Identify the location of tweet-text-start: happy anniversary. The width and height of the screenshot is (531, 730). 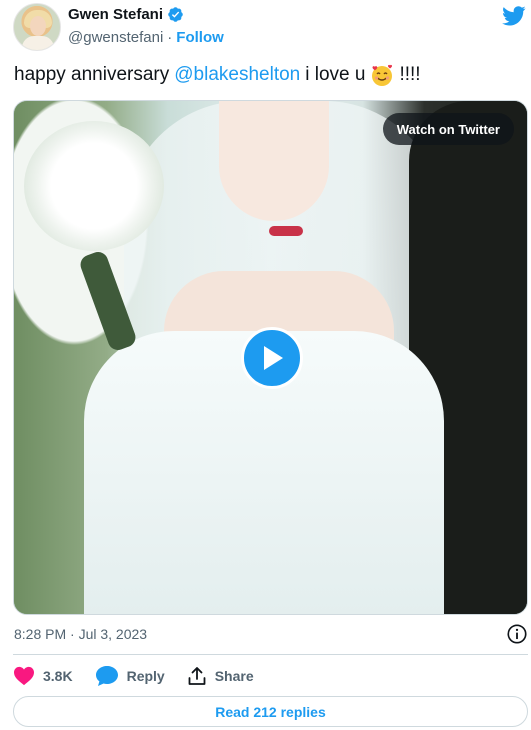
(92, 74).